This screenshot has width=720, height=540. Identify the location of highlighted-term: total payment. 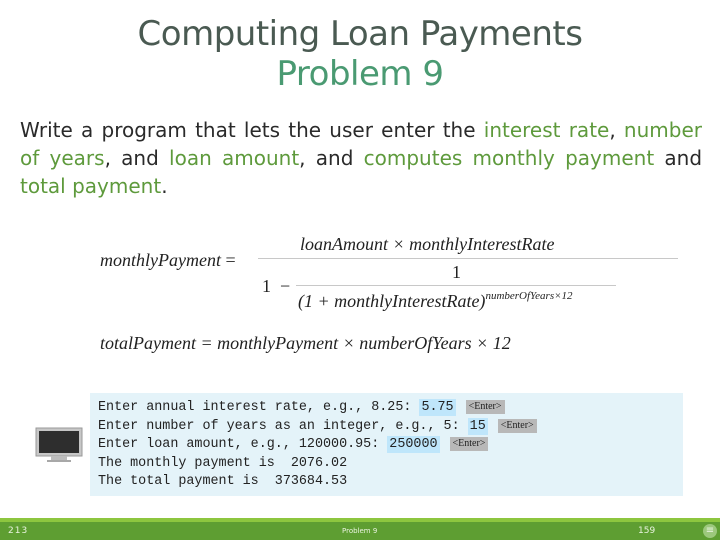
(91, 186).